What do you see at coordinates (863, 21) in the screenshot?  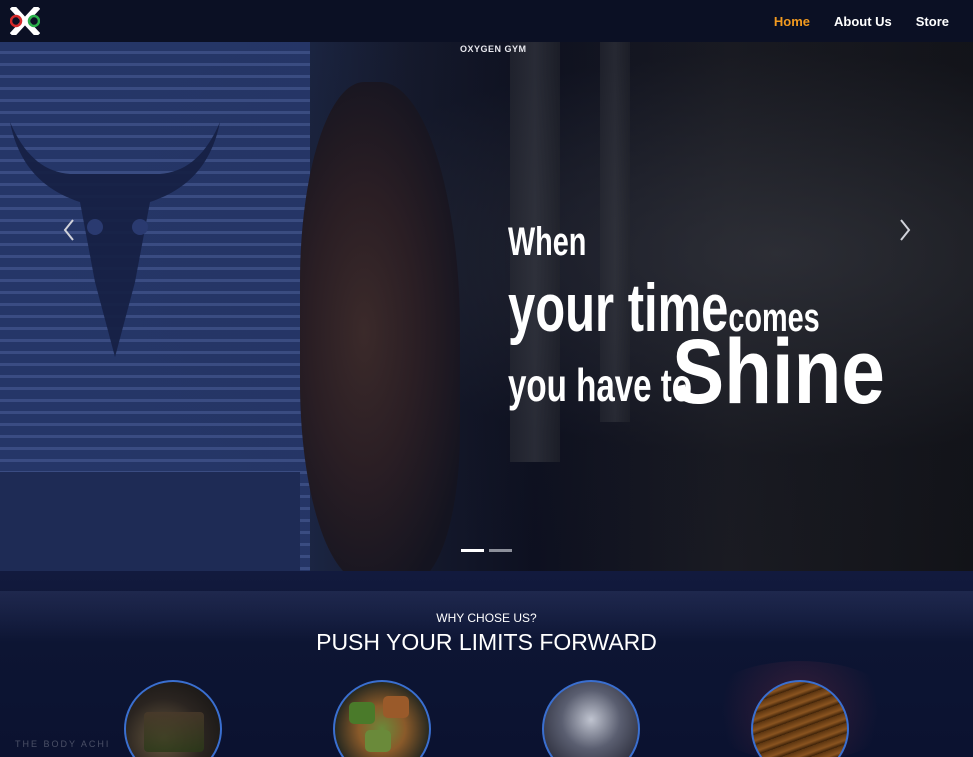 I see `nav-link-about-us: About Us` at bounding box center [863, 21].